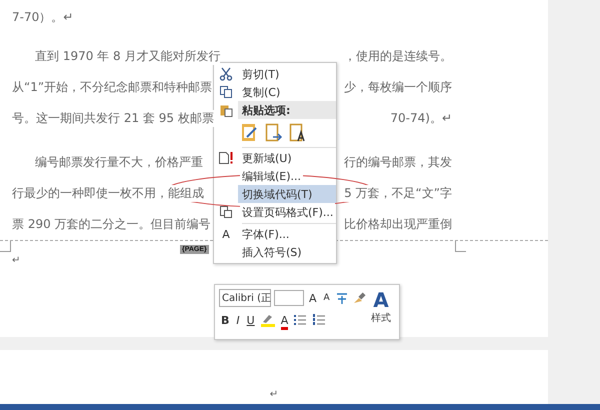  What do you see at coordinates (250, 320) in the screenshot?
I see `format-button: U` at bounding box center [250, 320].